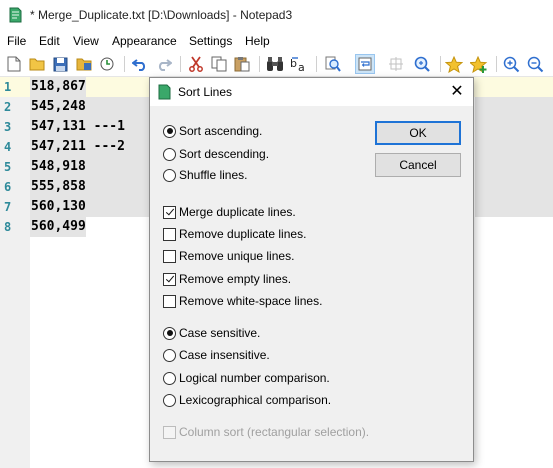  I want to click on remove-unique-checkbox: Remove unique lines., so click(228, 256).